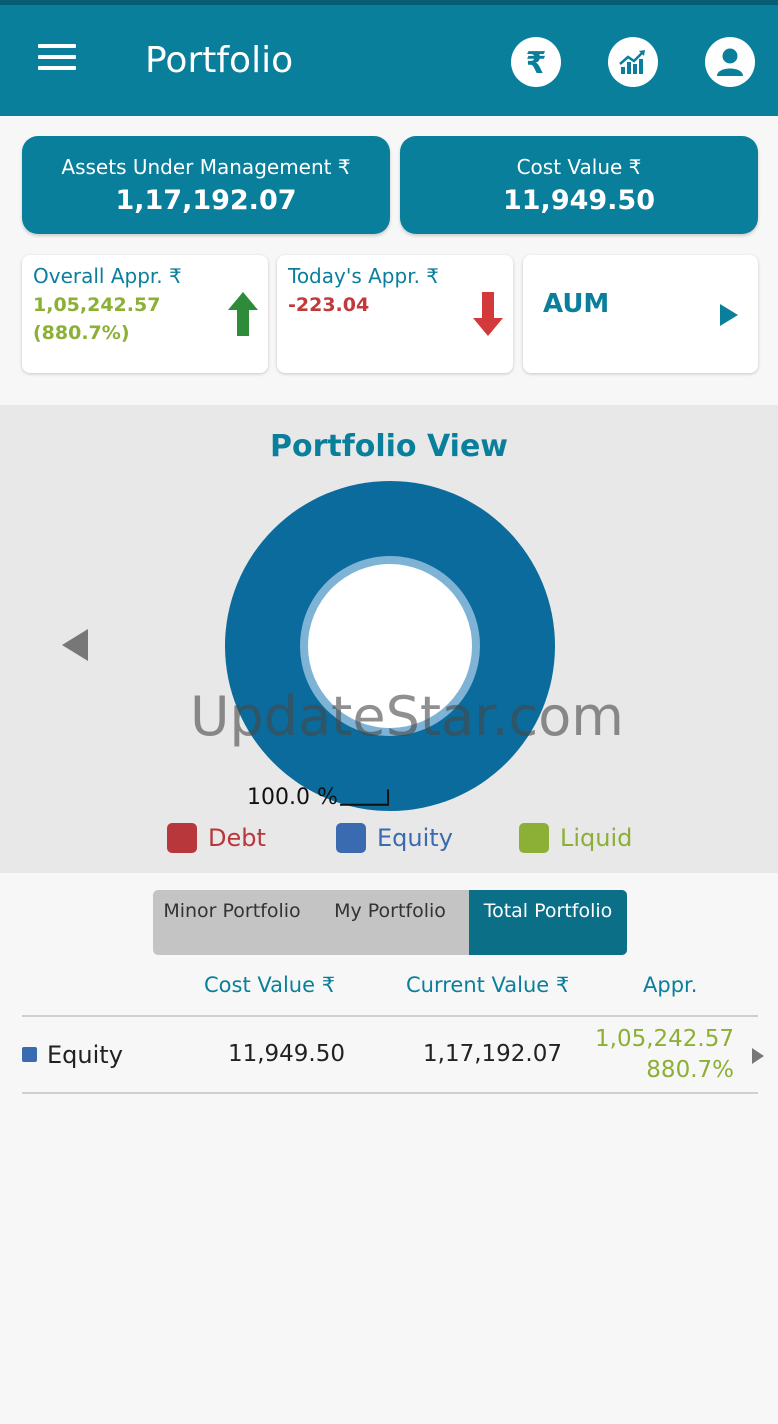 Image resolution: width=778 pixels, height=1424 pixels. Describe the element at coordinates (219, 60) in the screenshot. I see `page-title: Portfolio` at that location.